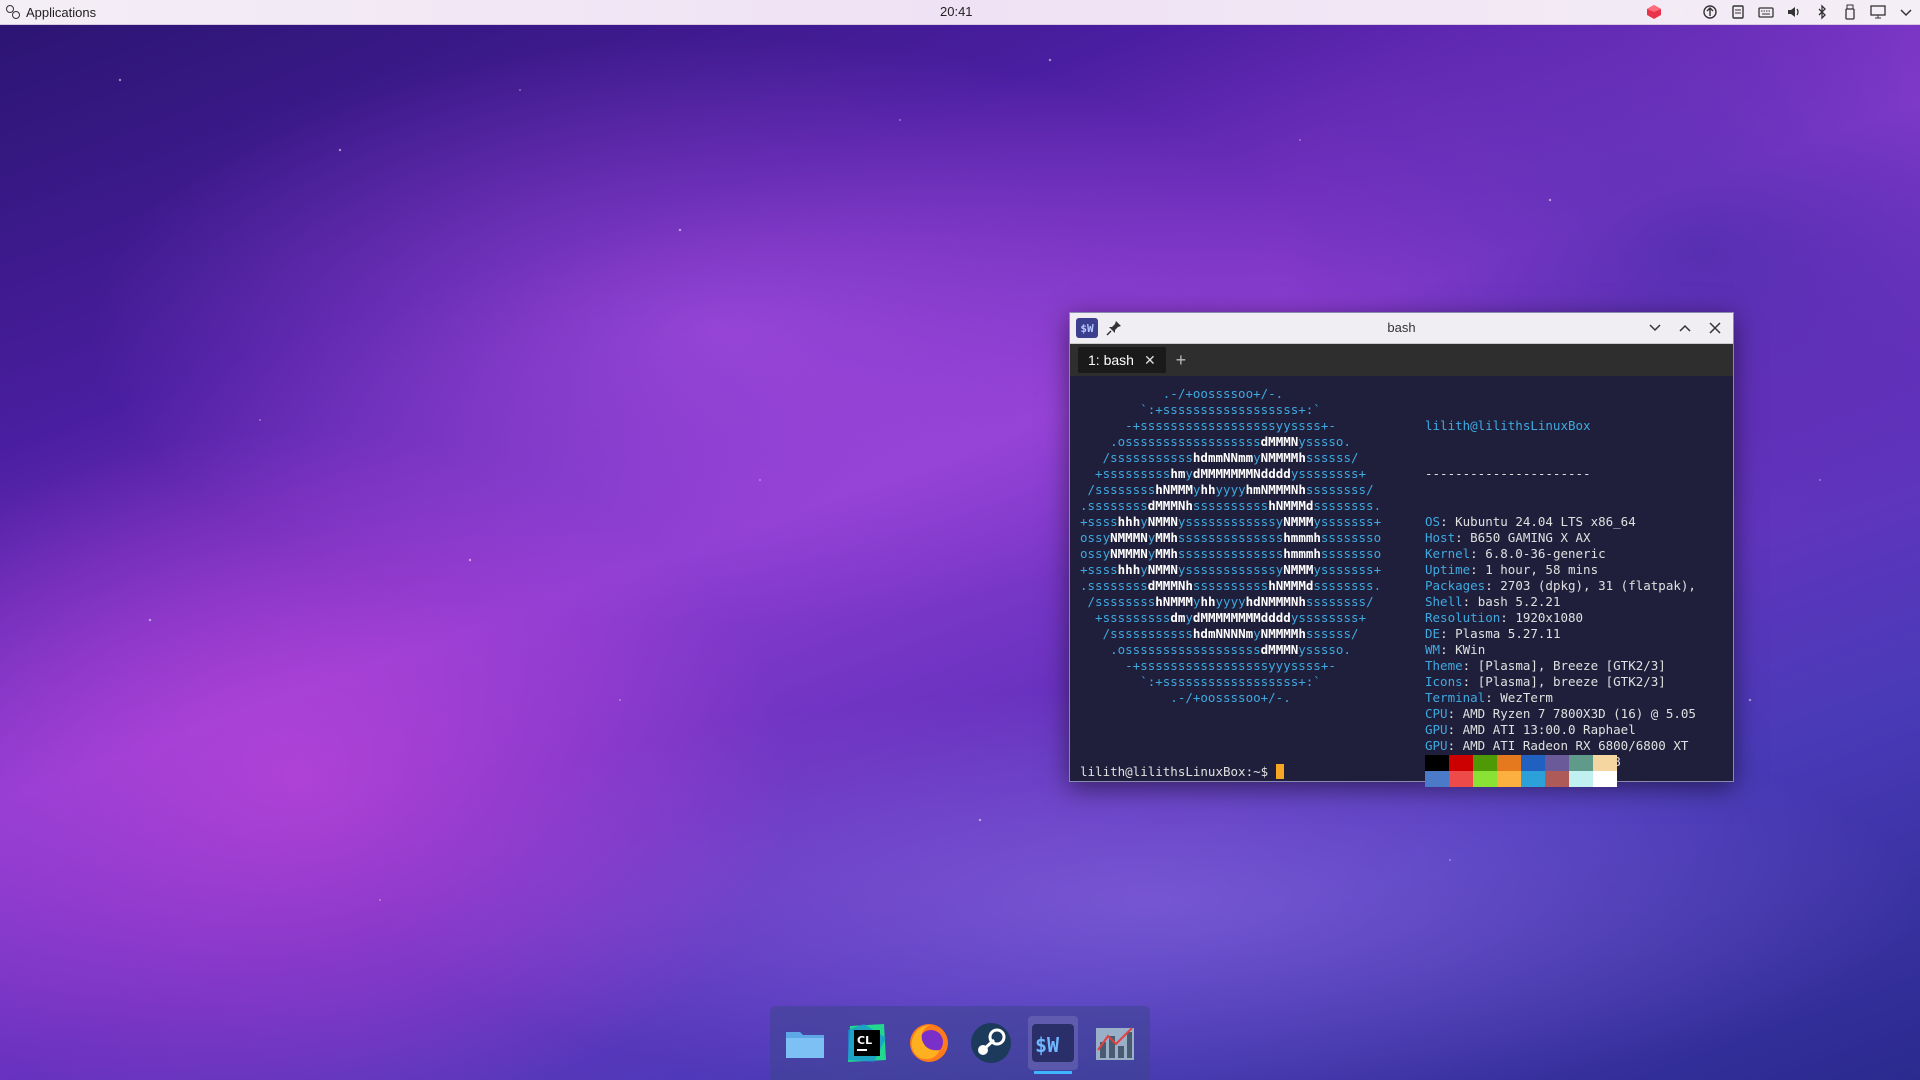 This screenshot has width=1920, height=1080. Describe the element at coordinates (1682, 12) in the screenshot. I see `battery-icon` at that location.